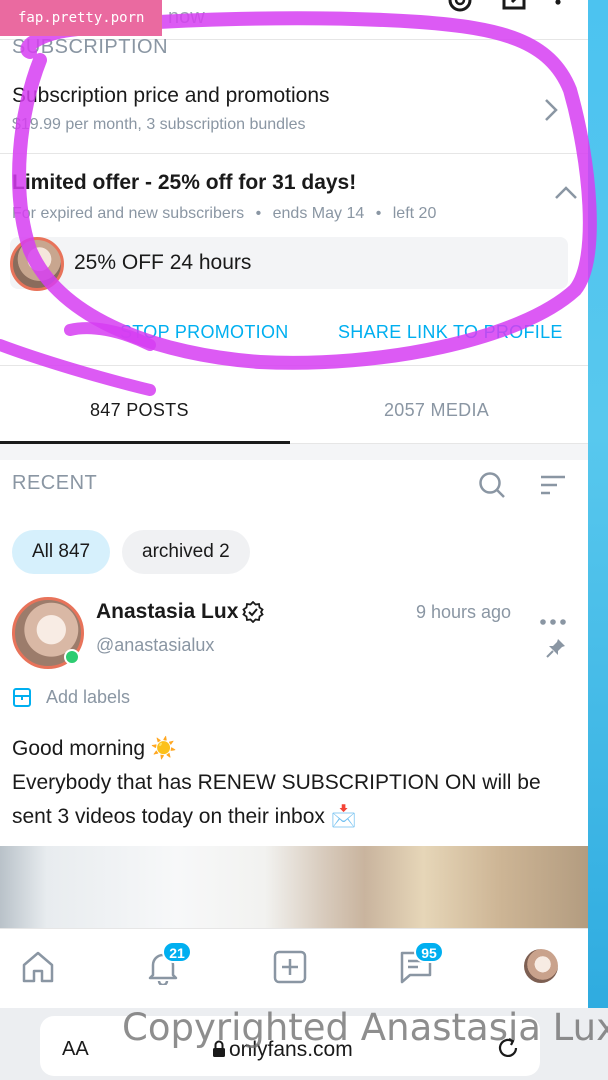 This screenshot has height=1080, width=608. What do you see at coordinates (541, 966) in the screenshot?
I see `profile-avatar` at bounding box center [541, 966].